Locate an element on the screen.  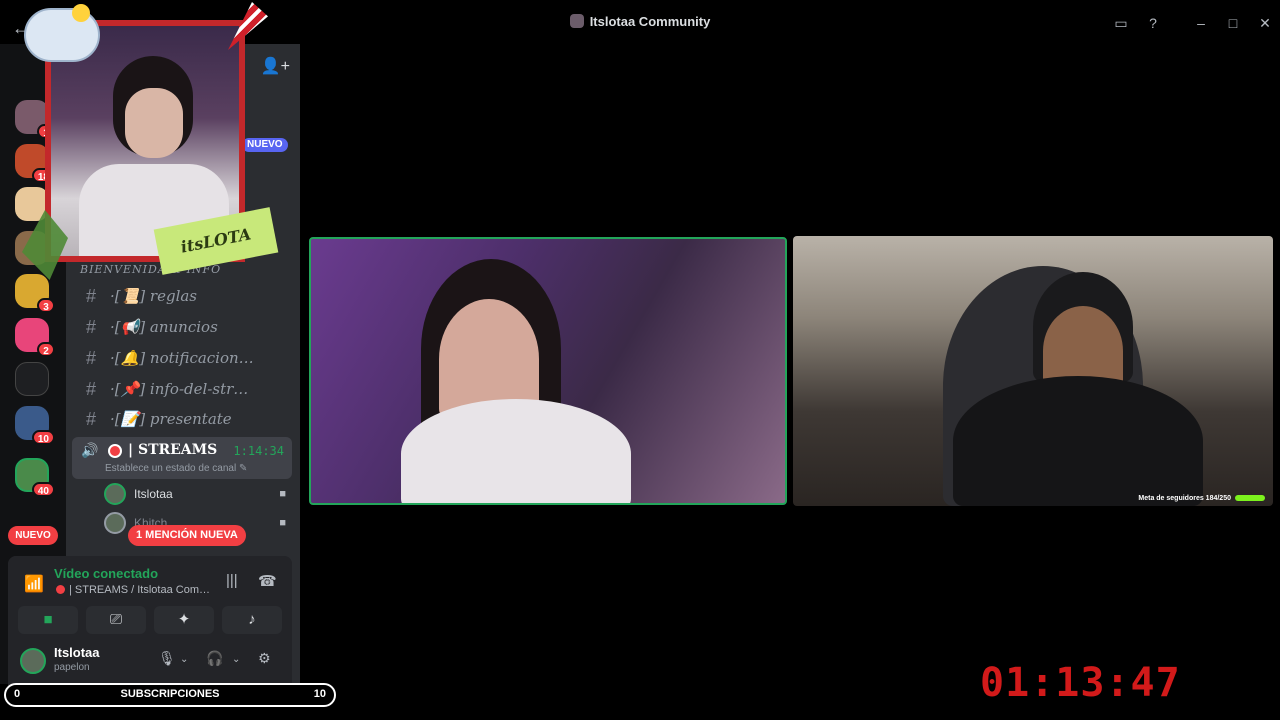
activities-button: ✦ is located at coordinates (184, 620).